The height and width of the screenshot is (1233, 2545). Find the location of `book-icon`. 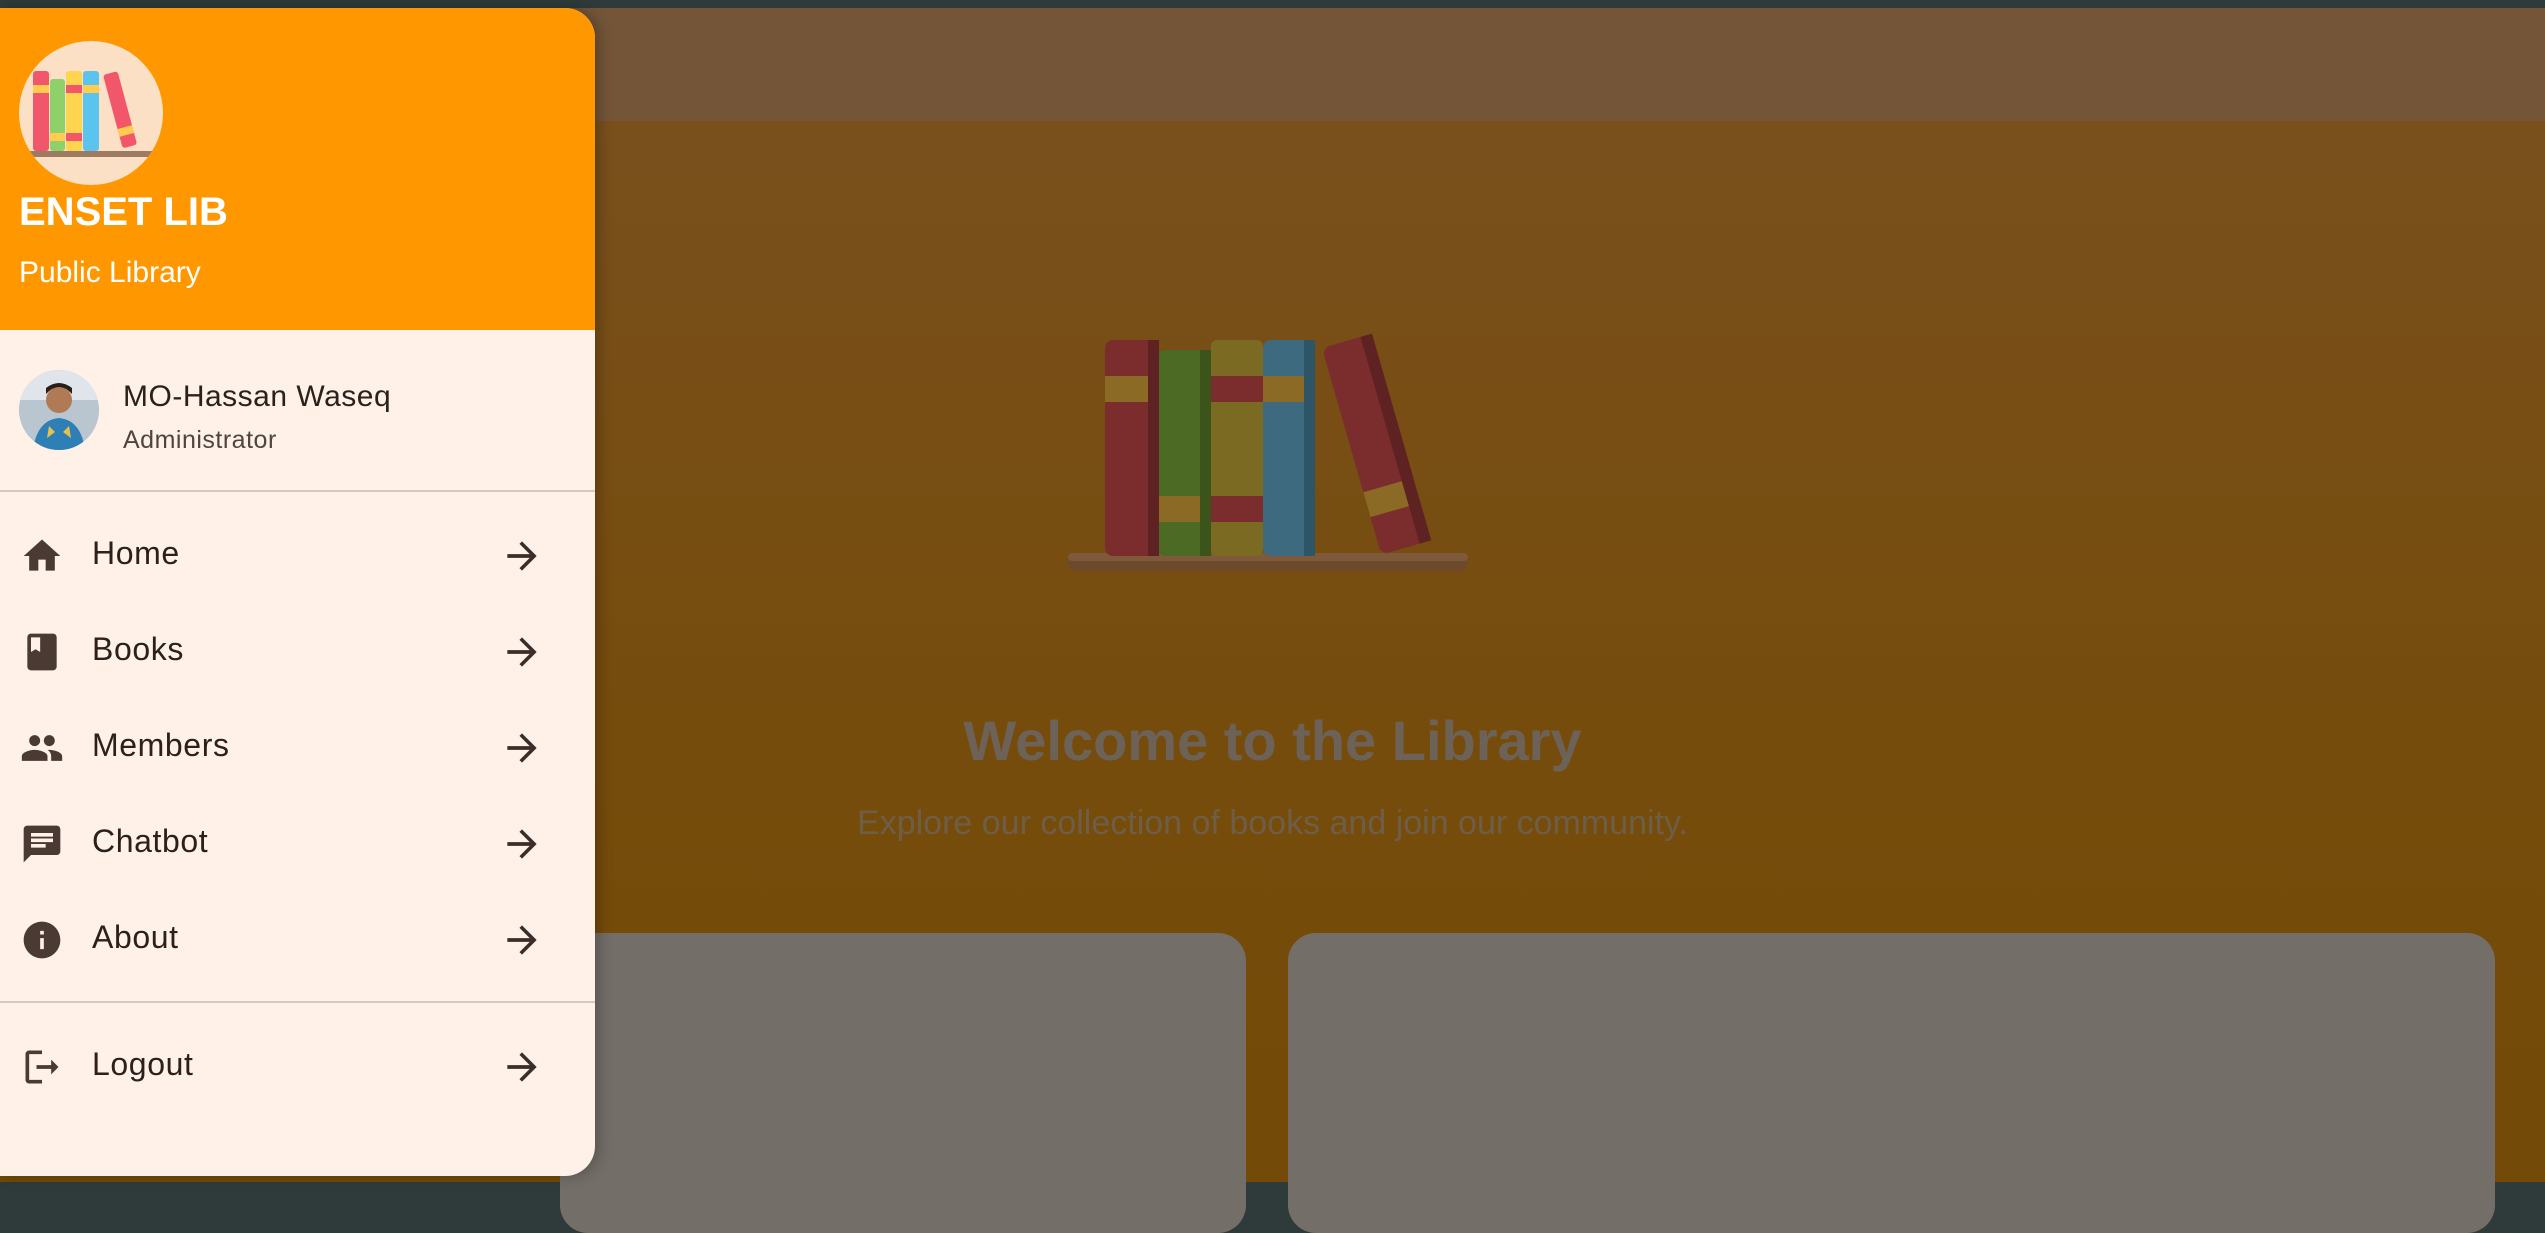

book-icon is located at coordinates (42, 652).